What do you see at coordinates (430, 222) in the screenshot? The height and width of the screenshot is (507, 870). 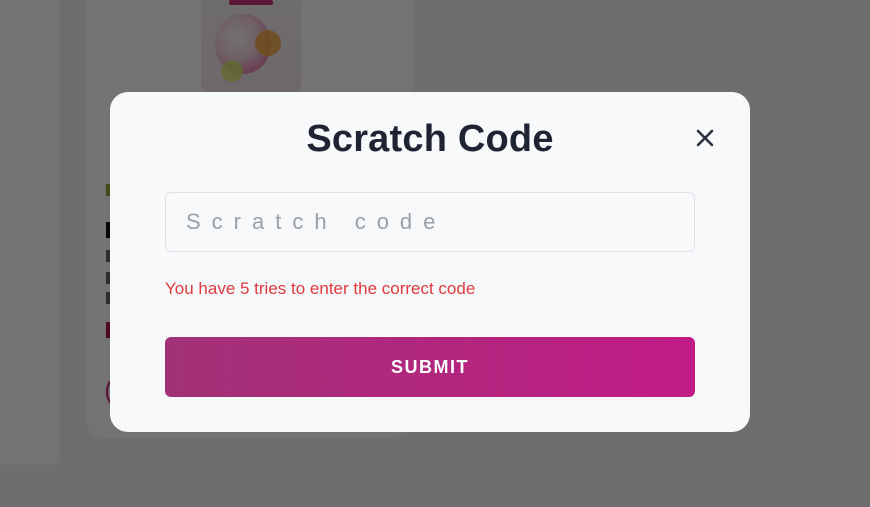 I see `scratch-code-input` at bounding box center [430, 222].